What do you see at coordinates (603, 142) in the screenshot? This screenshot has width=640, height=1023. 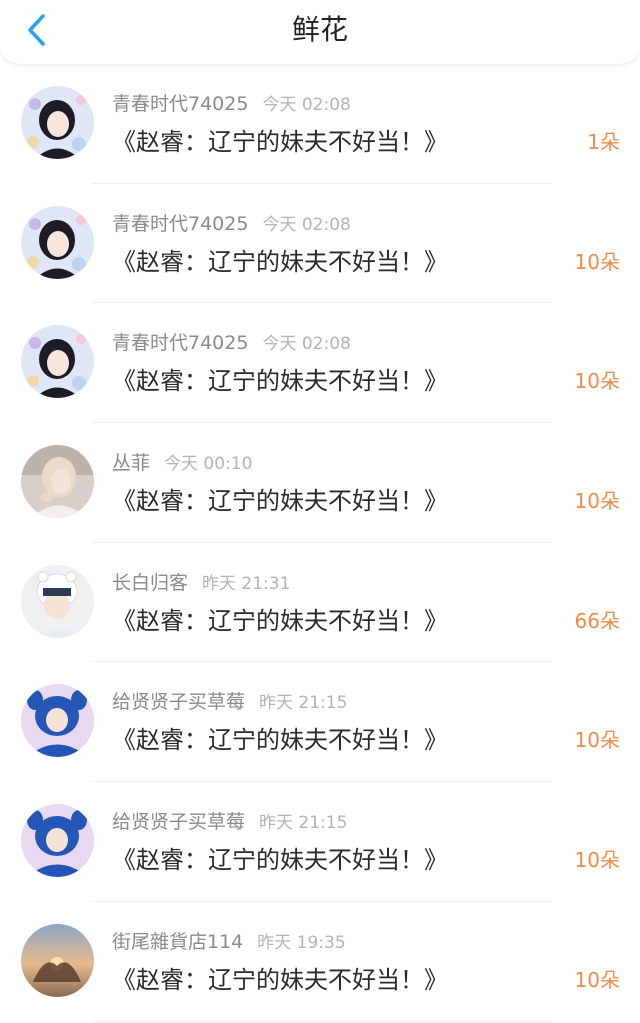 I see `flower-count: 1朵` at bounding box center [603, 142].